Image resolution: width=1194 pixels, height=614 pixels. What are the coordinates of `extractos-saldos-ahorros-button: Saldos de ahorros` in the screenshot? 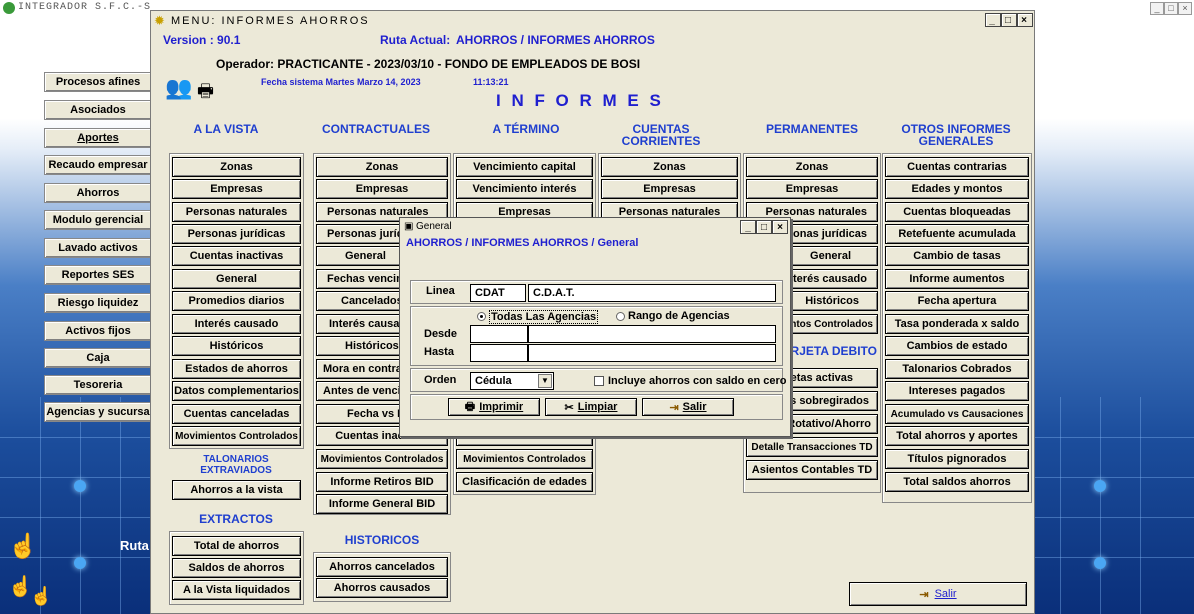 It's located at (236, 568).